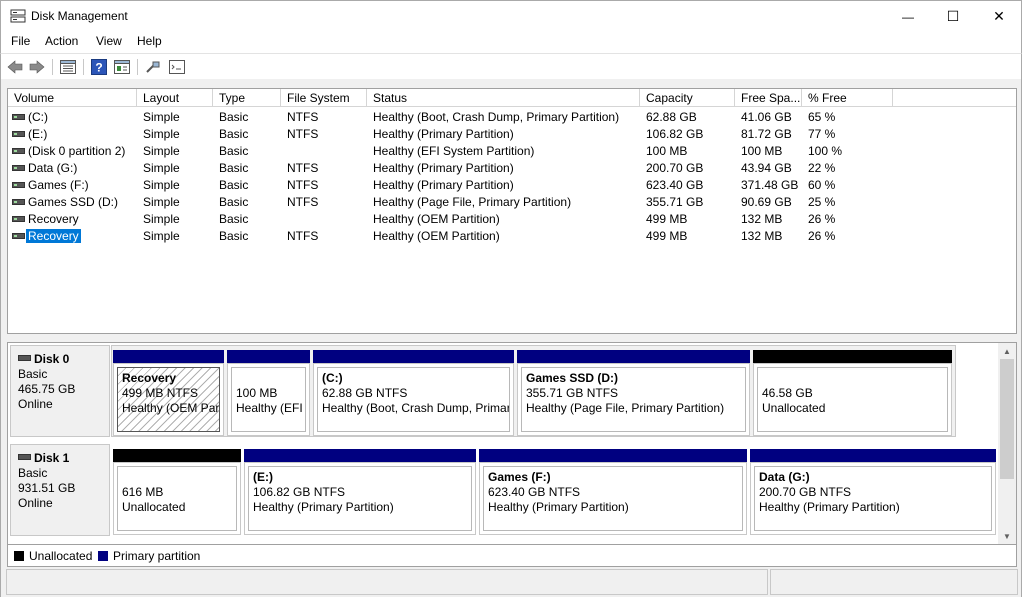 The image size is (1022, 597). I want to click on minimize-icon: —, so click(908, 16).